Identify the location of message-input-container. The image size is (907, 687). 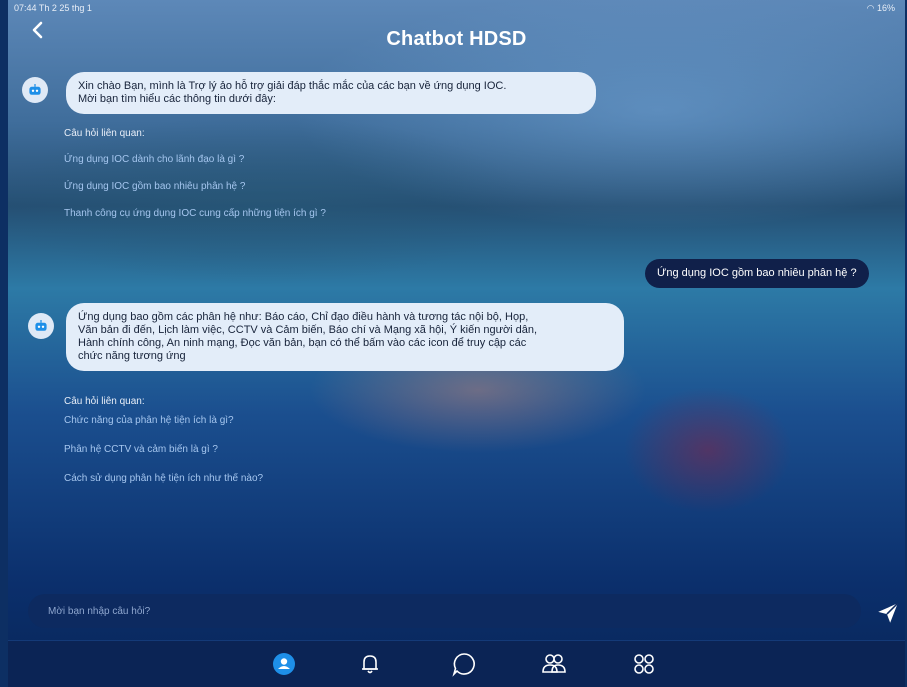
(444, 611).